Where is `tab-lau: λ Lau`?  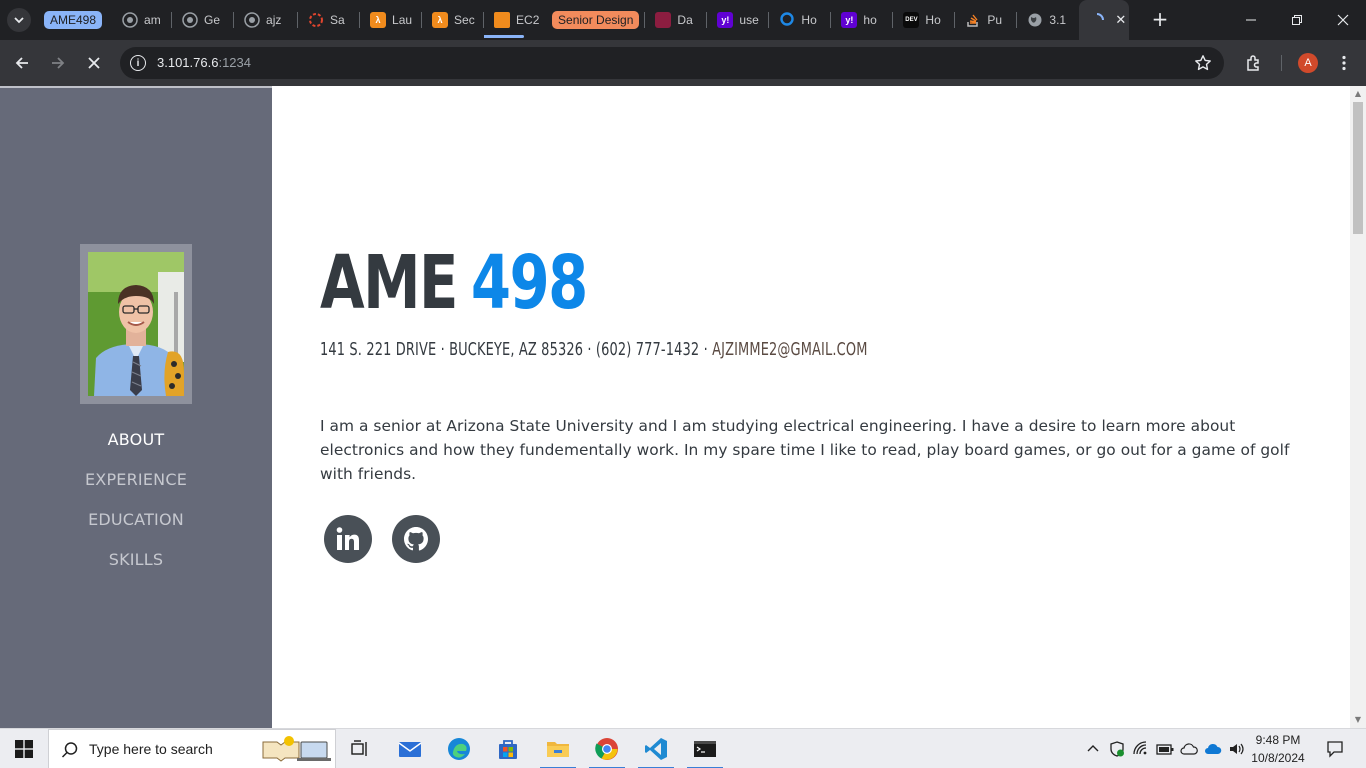 tab-lau: λ Lau is located at coordinates (391, 20).